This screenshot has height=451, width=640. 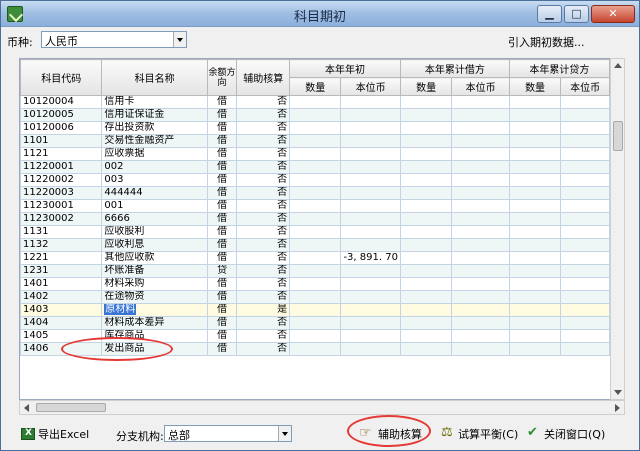 What do you see at coordinates (154, 245) in the screenshot?
I see `cell-name: 应收利息` at bounding box center [154, 245].